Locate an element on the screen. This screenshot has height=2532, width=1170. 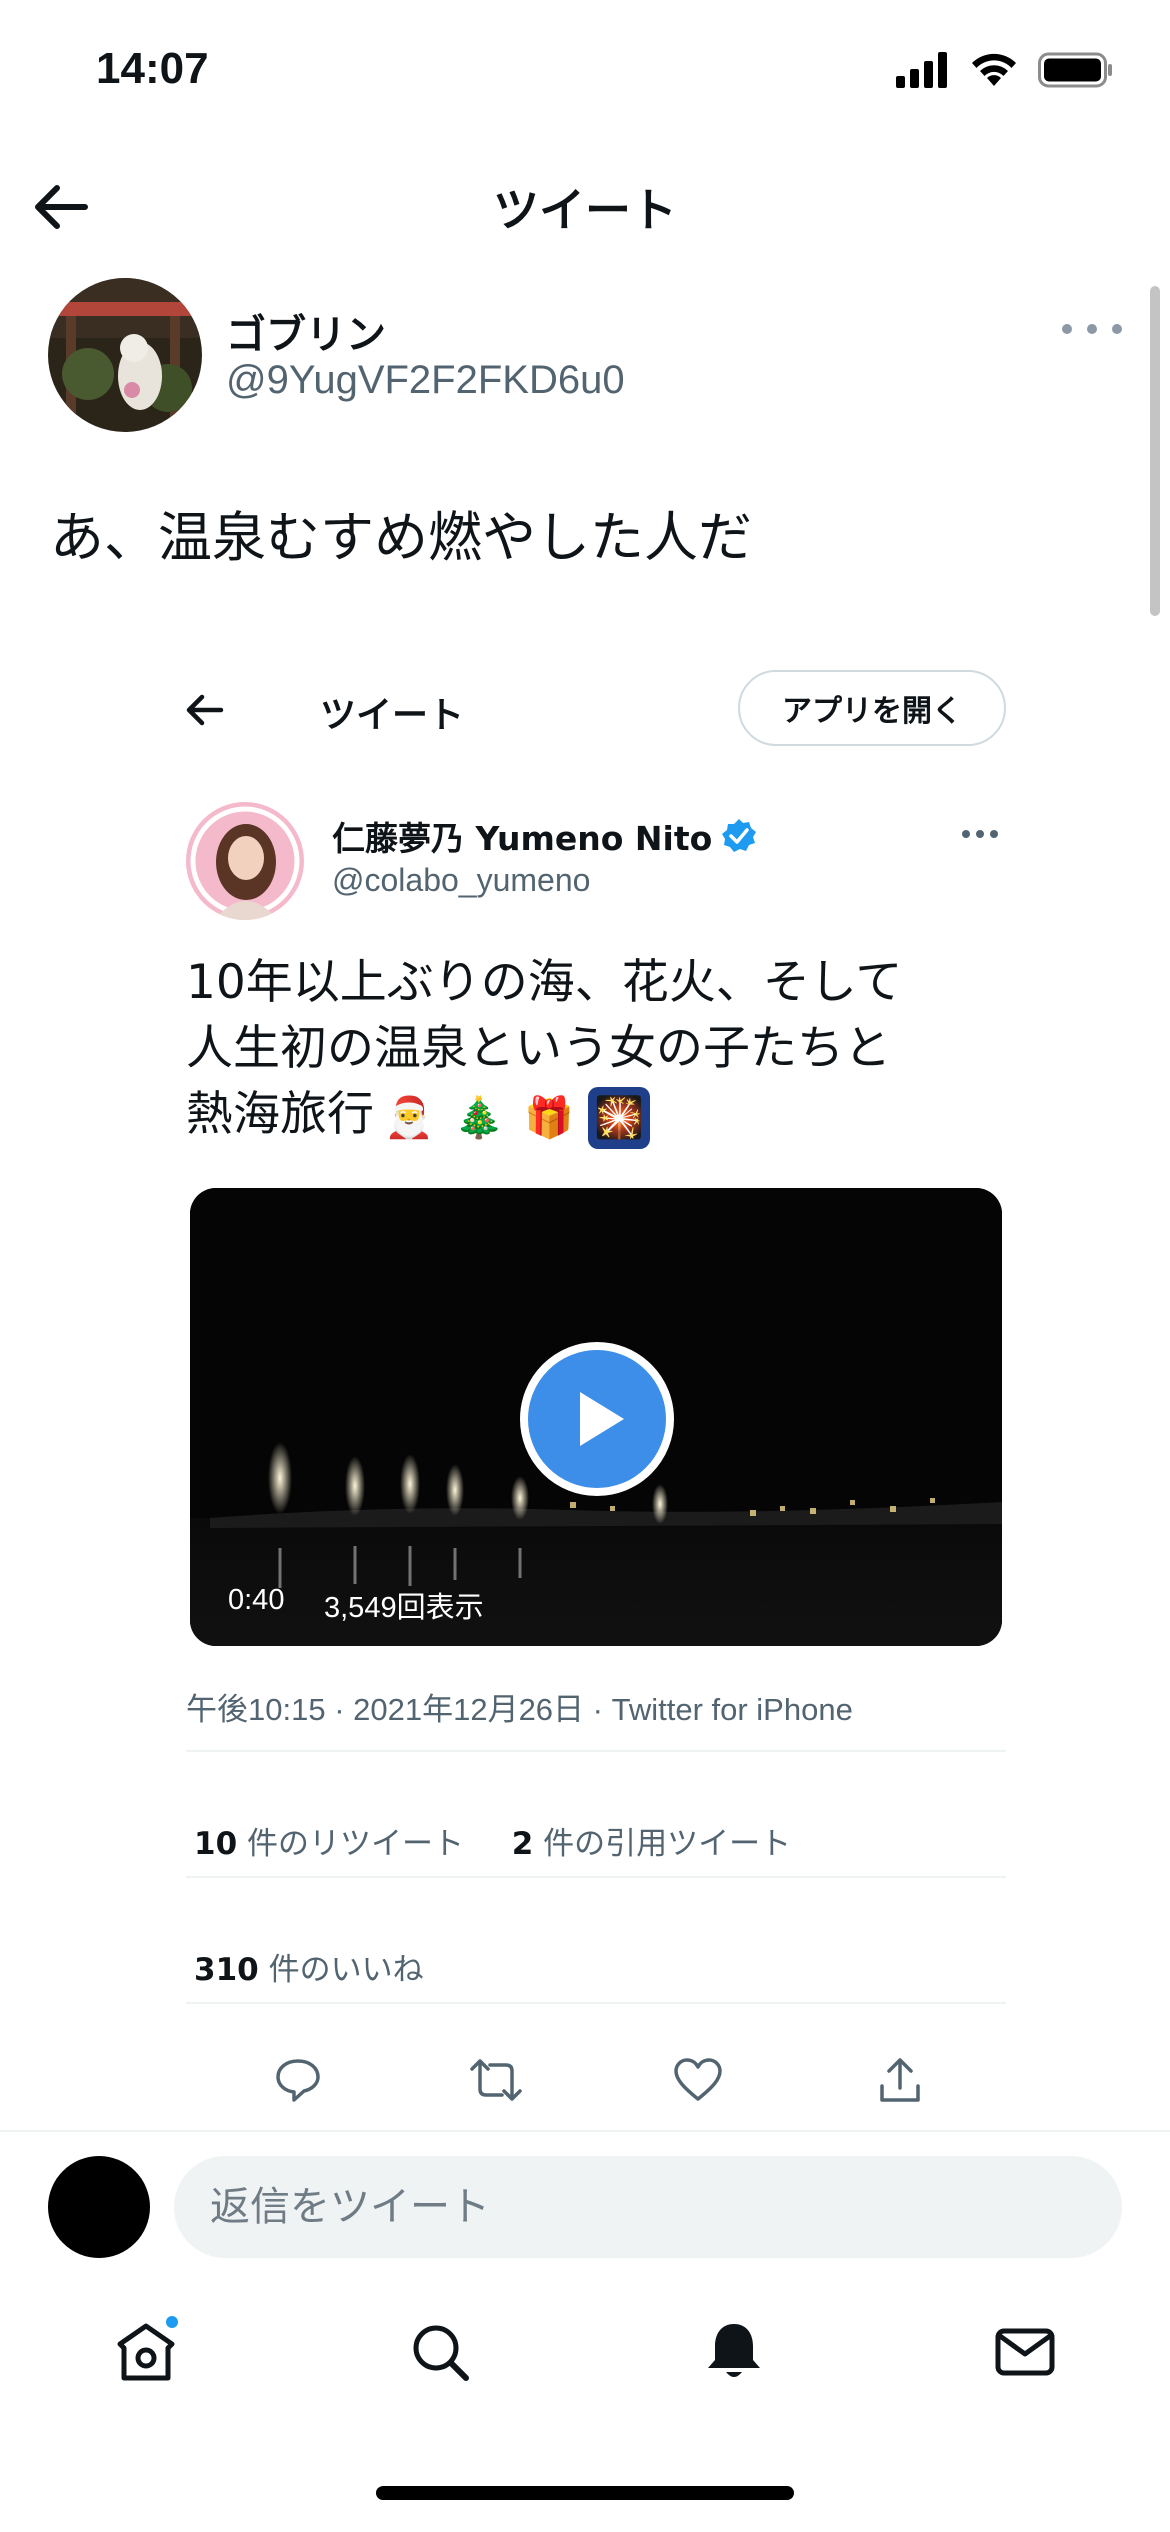
tab-messages is located at coordinates (1025, 2352).